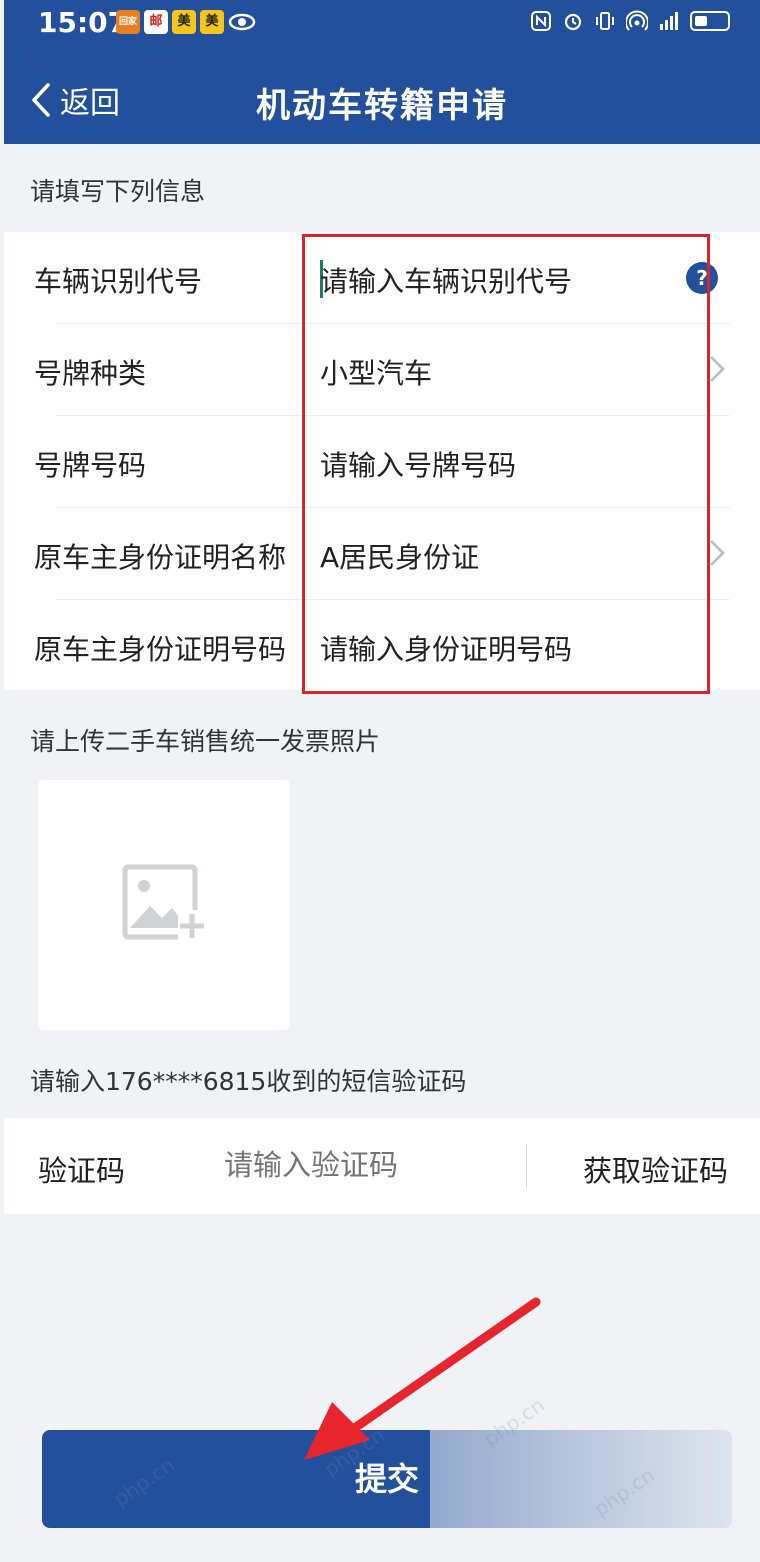 This screenshot has width=760, height=1562. What do you see at coordinates (446, 280) in the screenshot?
I see `vin-input: 请输入车辆识别代号` at bounding box center [446, 280].